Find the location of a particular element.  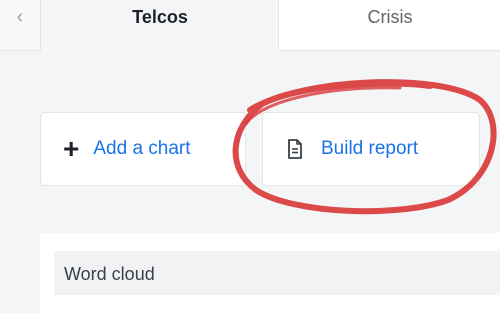

build-report-button: Build report is located at coordinates (371, 149).